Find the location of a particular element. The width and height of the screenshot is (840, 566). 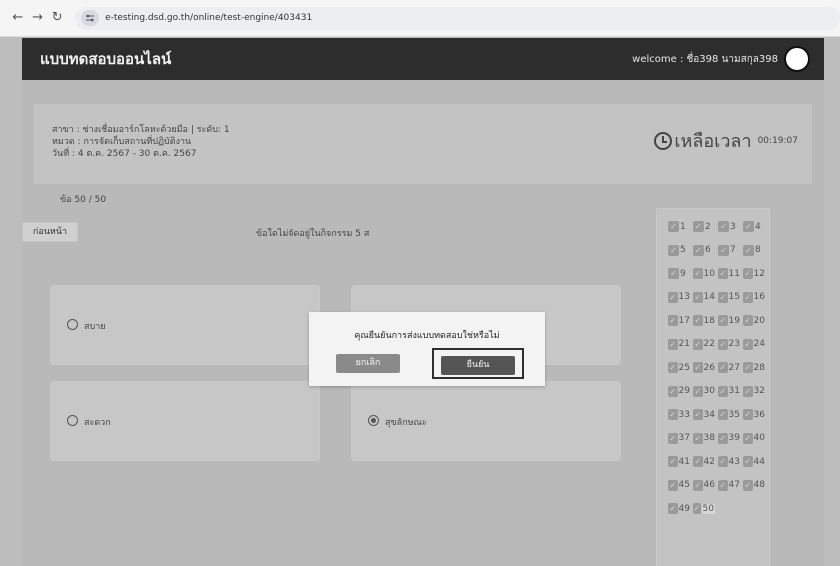

question-nav-number: 29 is located at coordinates (684, 391).